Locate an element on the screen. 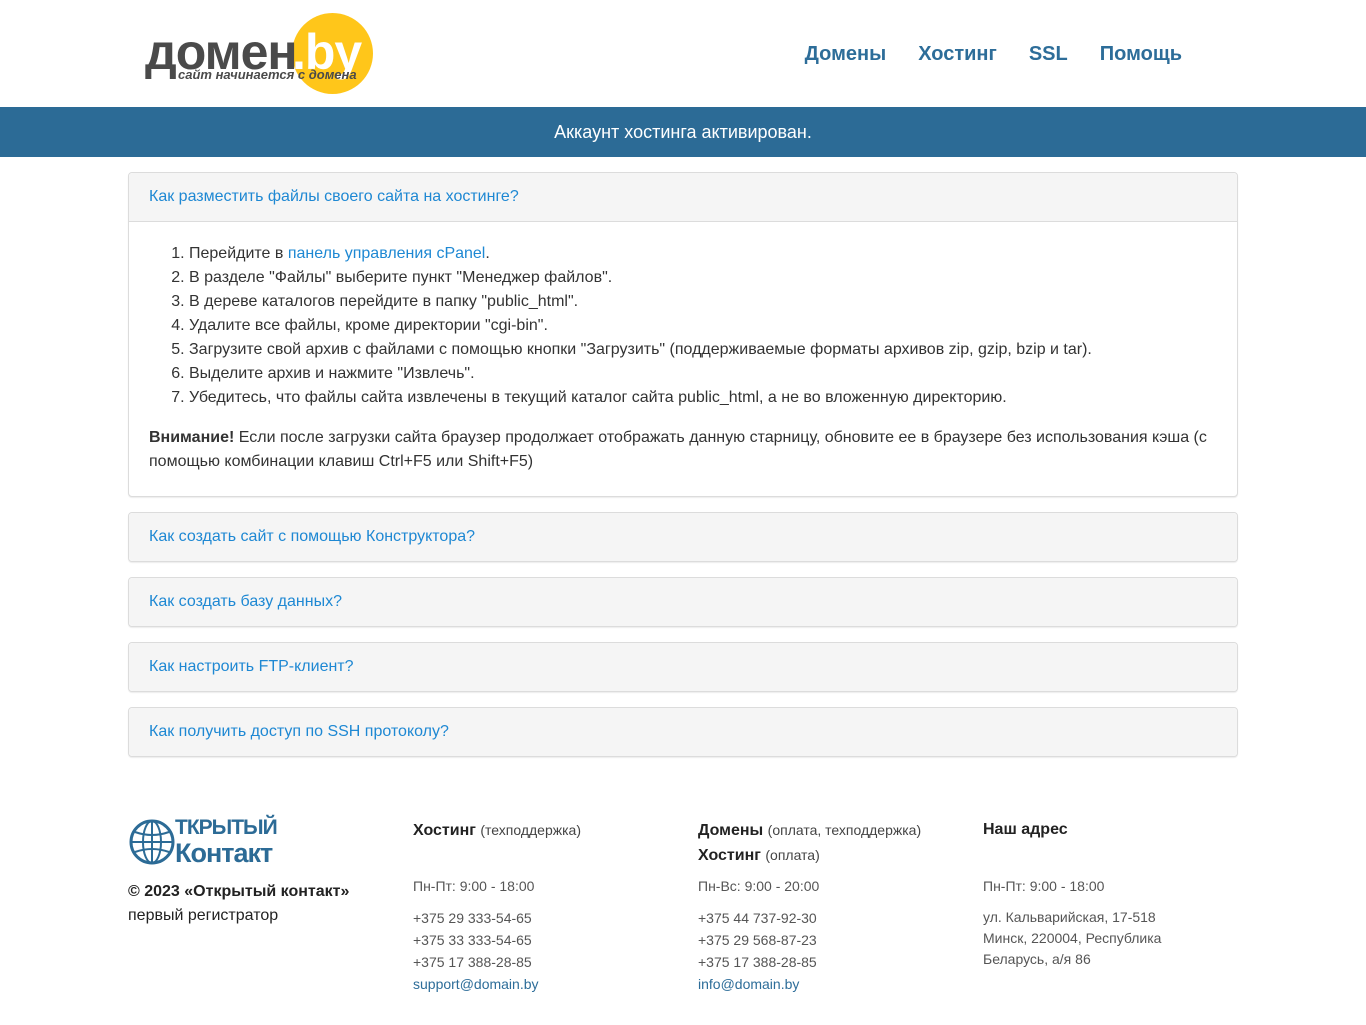 This screenshot has height=1025, width=1366. footer-heading: Хостинг (техподдержка) is located at coordinates (548, 830).